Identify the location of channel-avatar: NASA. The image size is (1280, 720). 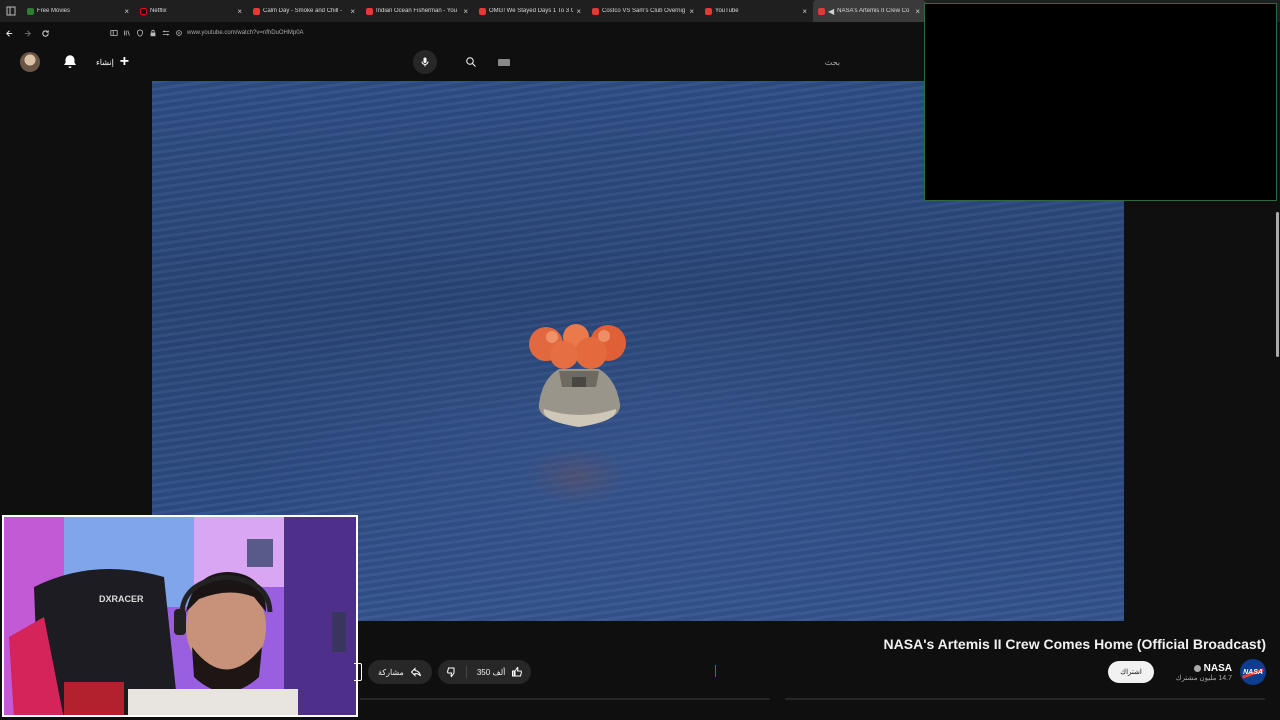
(1253, 672).